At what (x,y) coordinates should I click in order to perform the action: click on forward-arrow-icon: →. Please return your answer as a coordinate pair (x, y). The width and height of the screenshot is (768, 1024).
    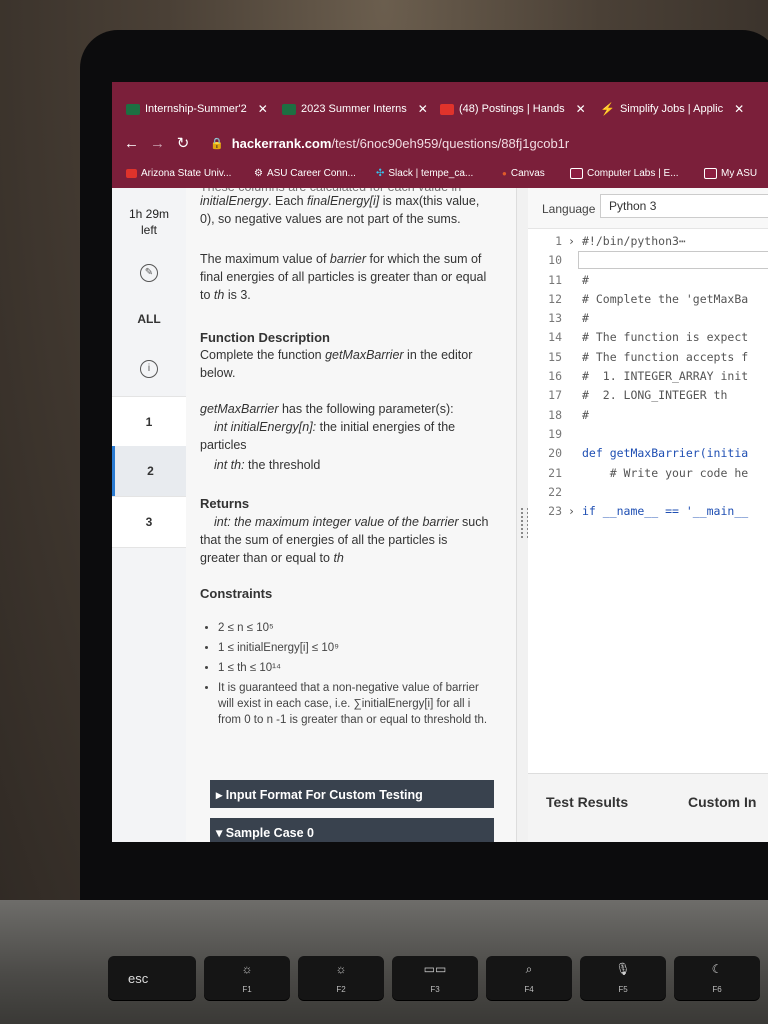
    Looking at the image, I should click on (157, 143).